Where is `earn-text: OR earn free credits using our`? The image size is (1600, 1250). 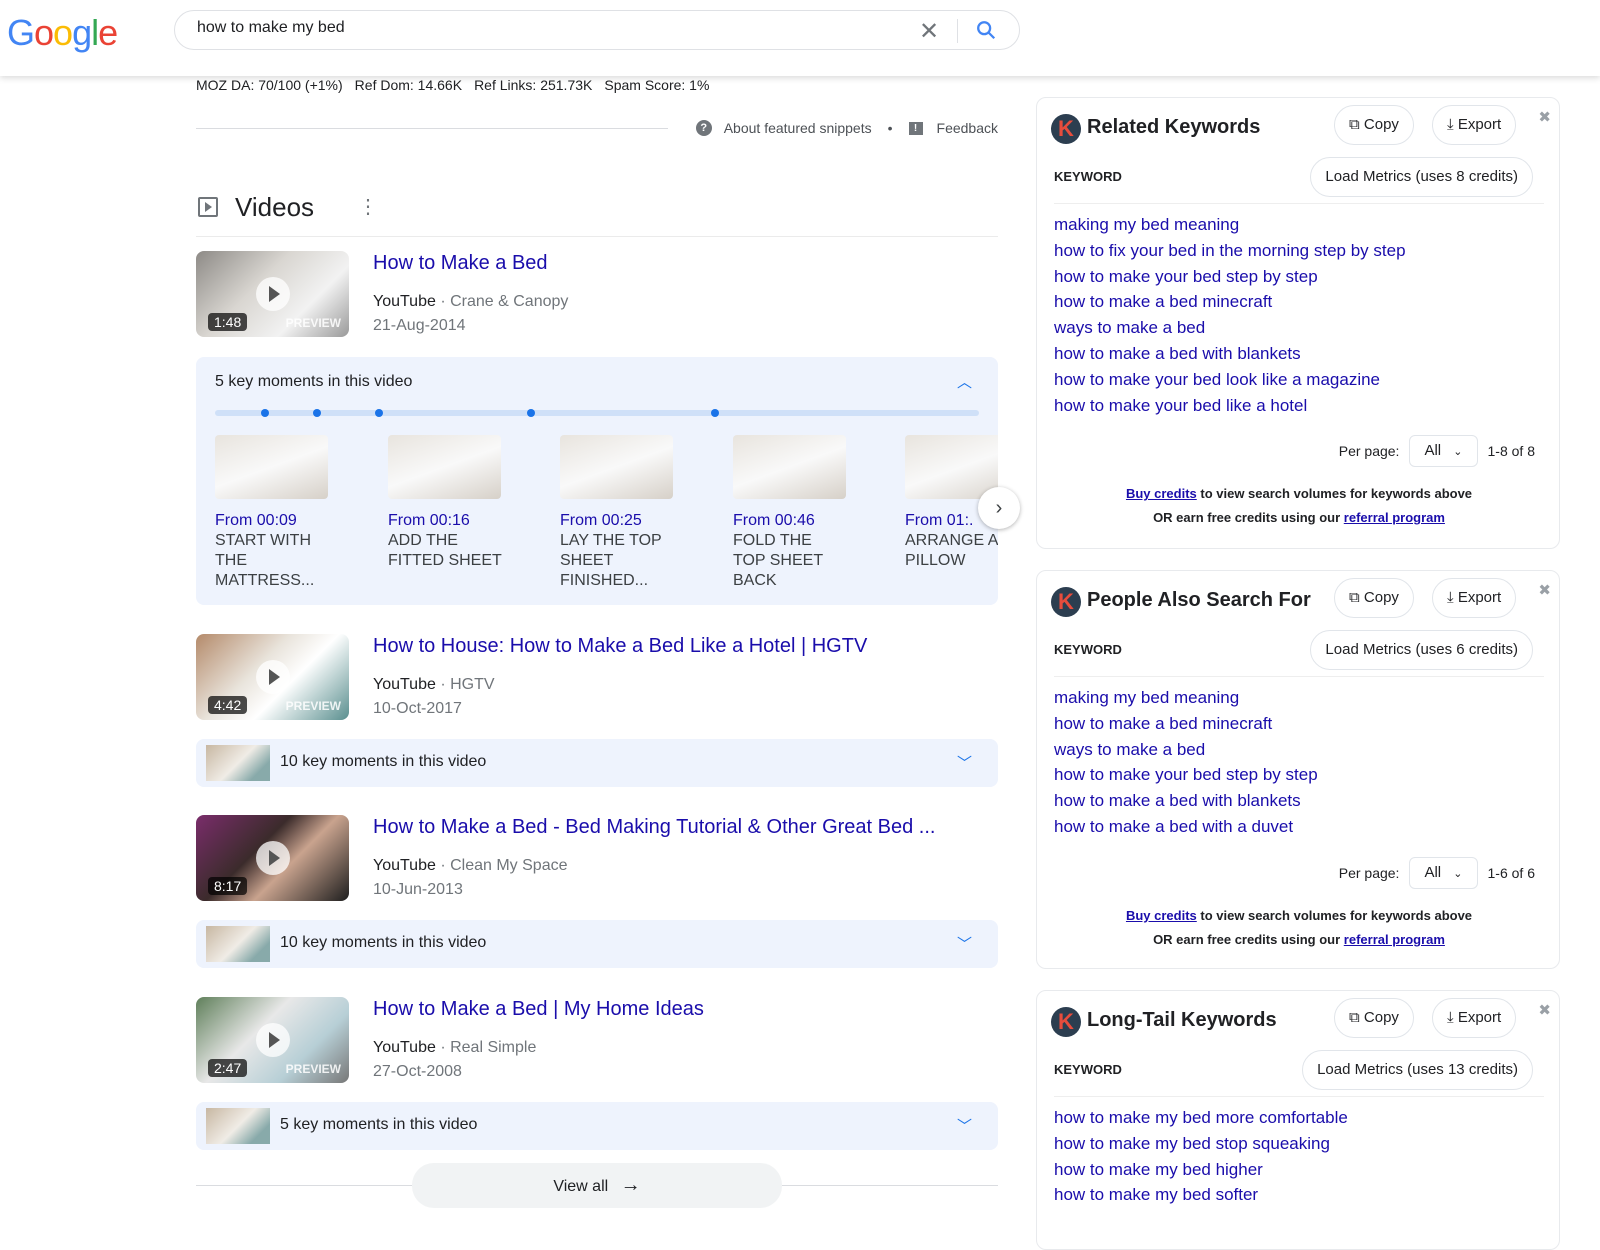 earn-text: OR earn free credits using our is located at coordinates (1248, 518).